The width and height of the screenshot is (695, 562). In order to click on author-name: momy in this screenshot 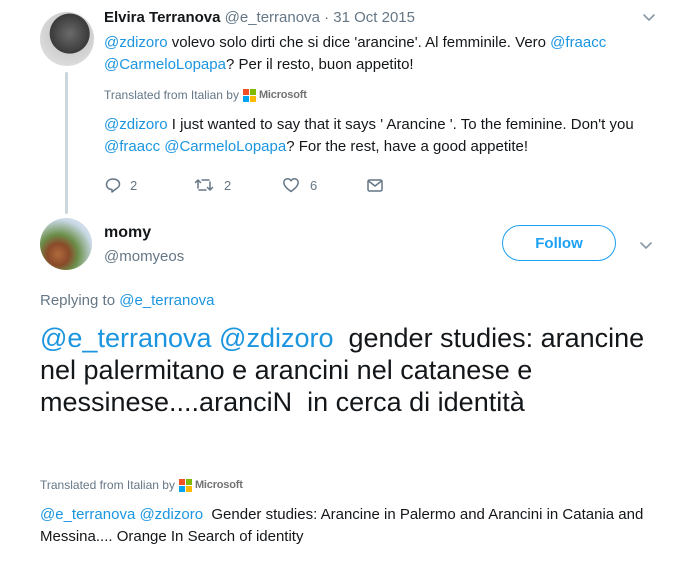, I will do `click(127, 233)`.